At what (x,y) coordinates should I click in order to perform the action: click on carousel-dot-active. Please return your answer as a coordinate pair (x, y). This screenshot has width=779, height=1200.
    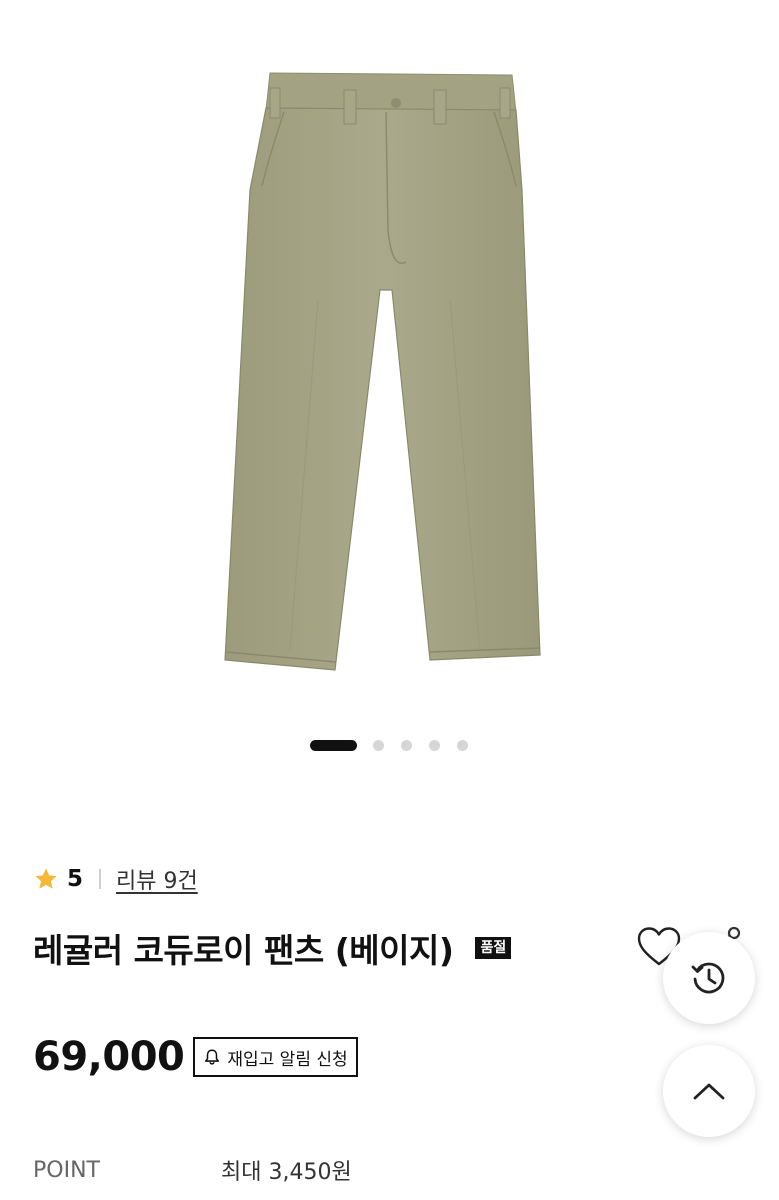
    Looking at the image, I should click on (333, 745).